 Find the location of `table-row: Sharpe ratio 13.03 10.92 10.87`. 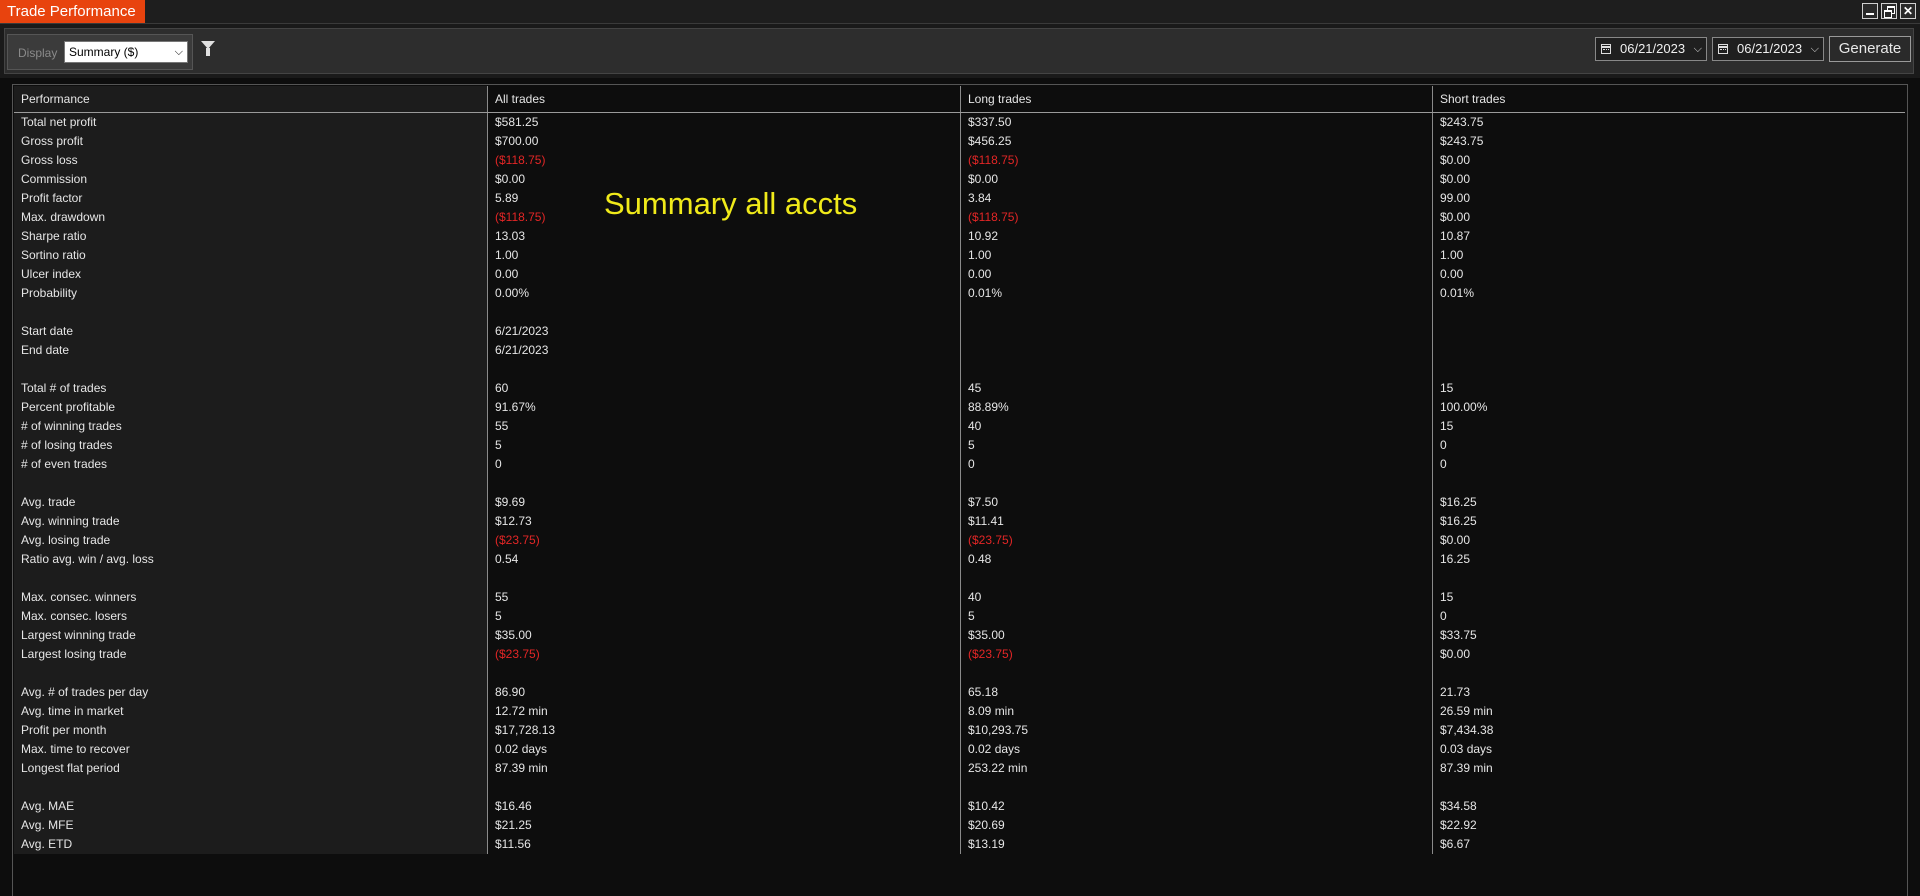

table-row: Sharpe ratio 13.03 10.92 10.87 is located at coordinates (959, 236).